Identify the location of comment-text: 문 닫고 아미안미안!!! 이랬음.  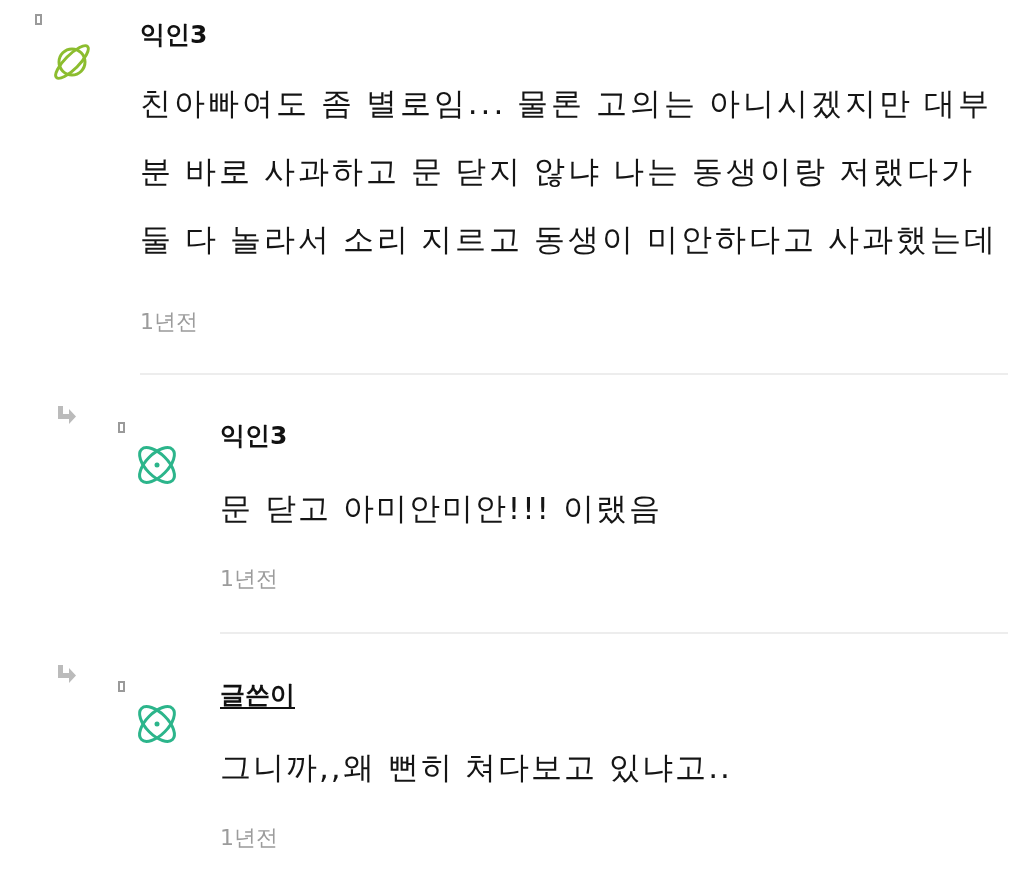
(441, 508).